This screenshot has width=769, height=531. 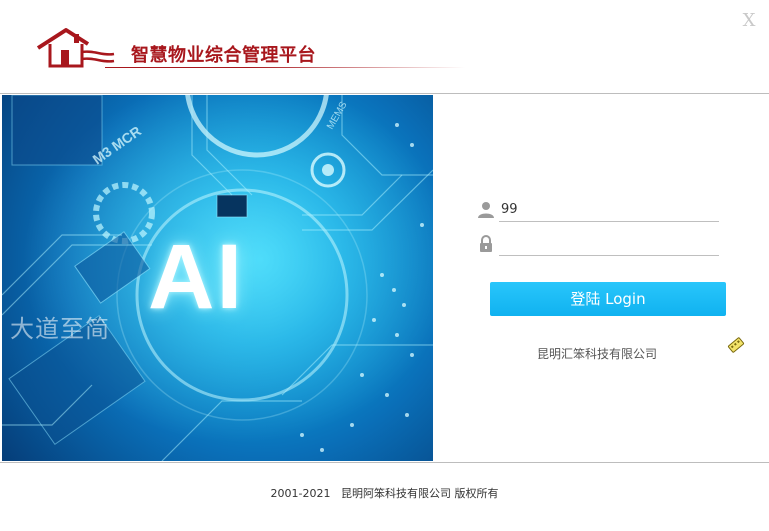 What do you see at coordinates (486, 243) in the screenshot?
I see `lock-icon` at bounding box center [486, 243].